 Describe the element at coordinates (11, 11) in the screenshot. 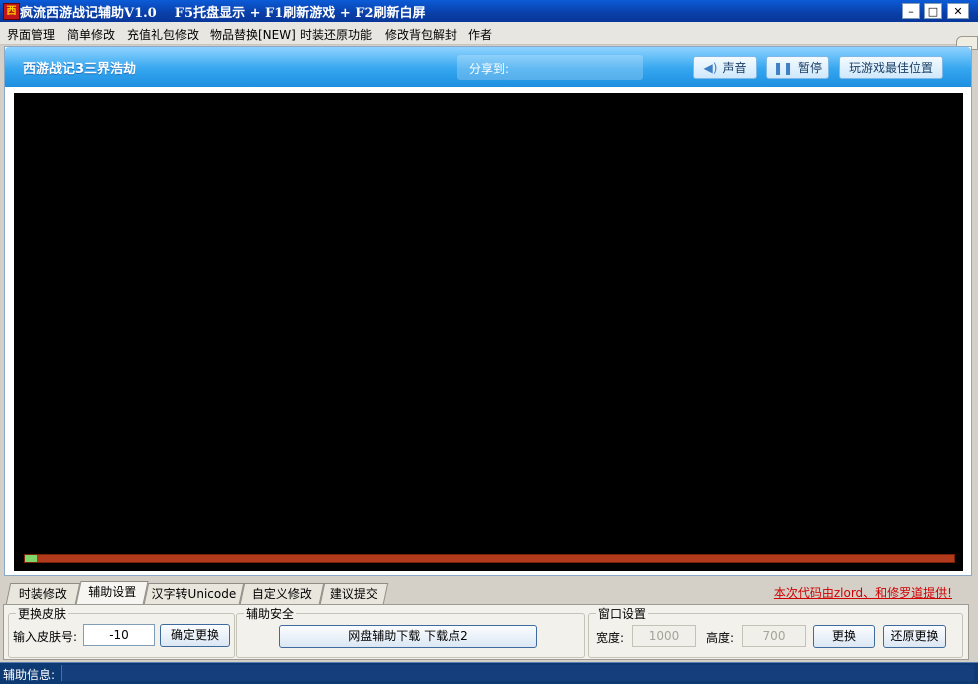

I see `app-icon: 西` at that location.